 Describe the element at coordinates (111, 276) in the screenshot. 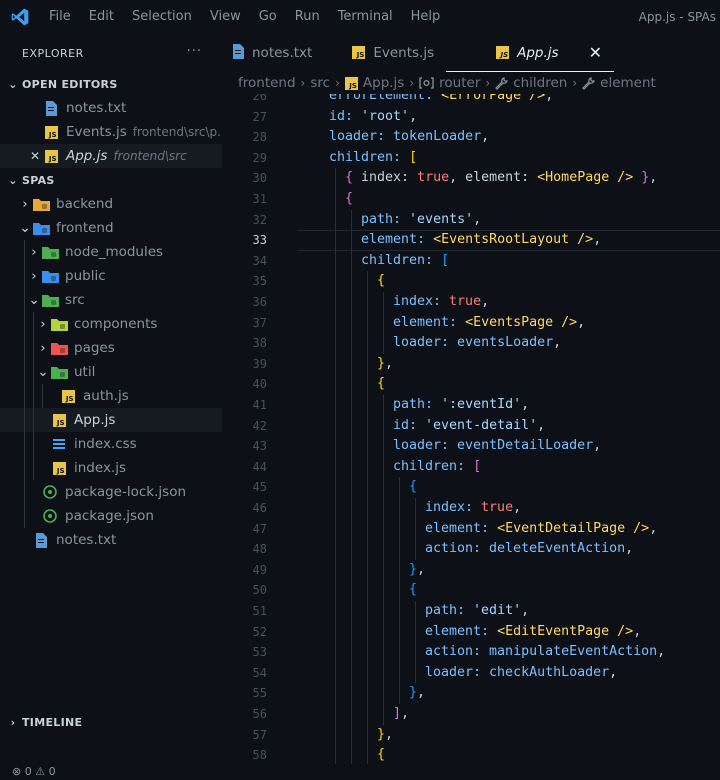

I see `tree-item-public: › public` at that location.